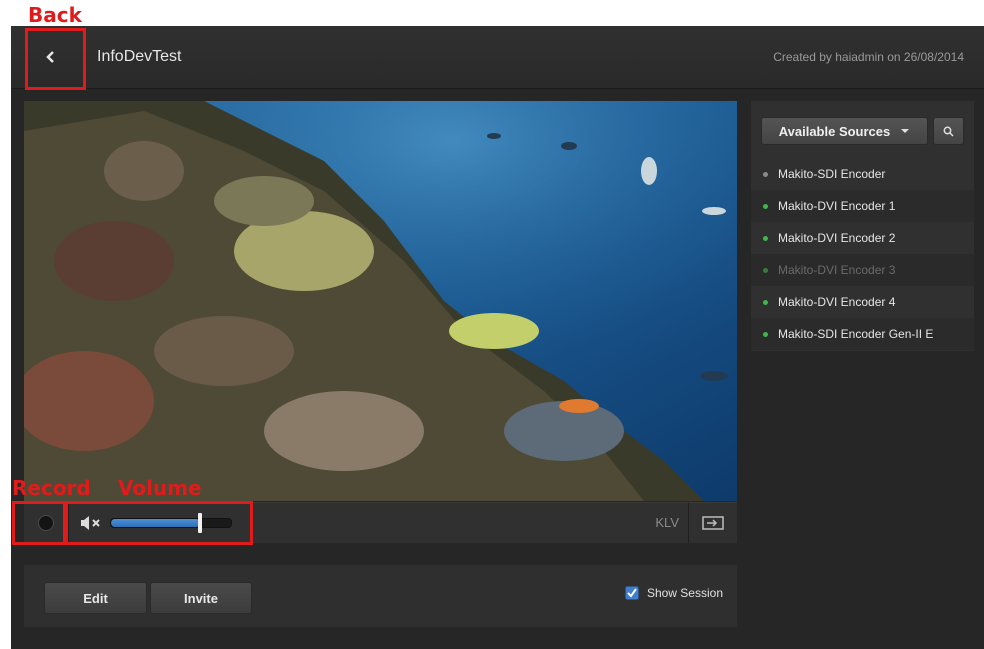 The image size is (984, 649). Describe the element at coordinates (160, 488) in the screenshot. I see `volume-annotation-label: Volume` at that location.